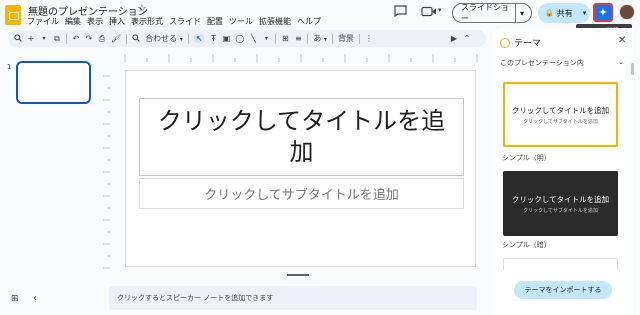  Describe the element at coordinates (528, 44) in the screenshot. I see `theme-panel-title: テーマ` at that location.